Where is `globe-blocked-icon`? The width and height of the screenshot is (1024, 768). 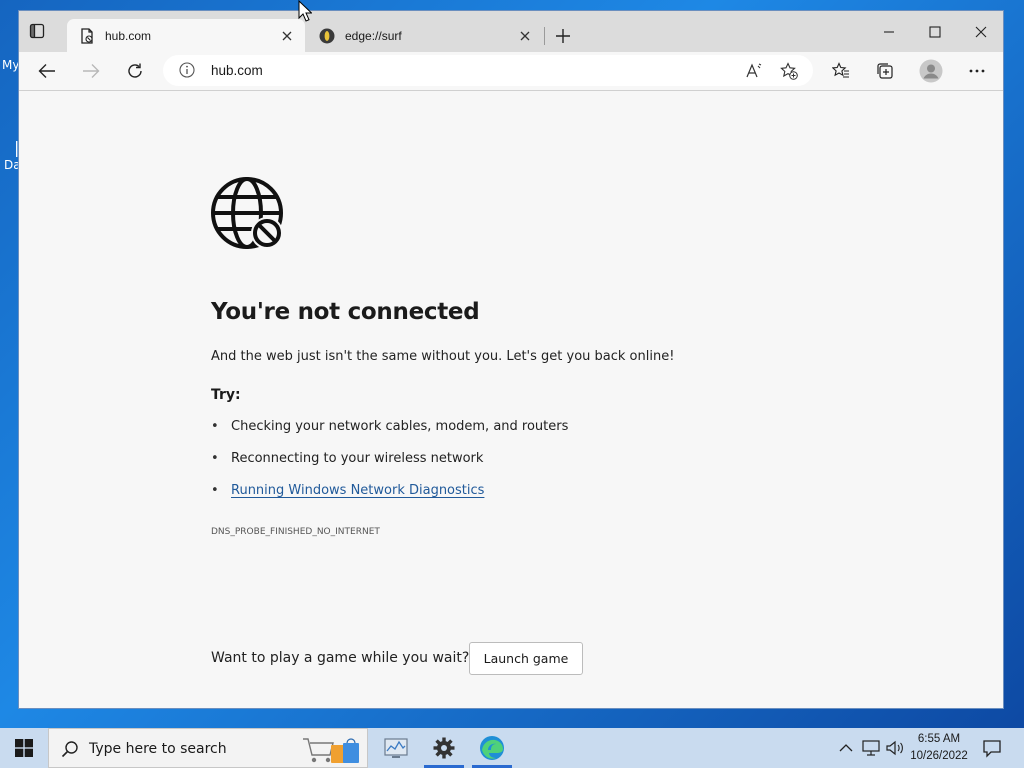
globe-blocked-icon is located at coordinates (248, 214).